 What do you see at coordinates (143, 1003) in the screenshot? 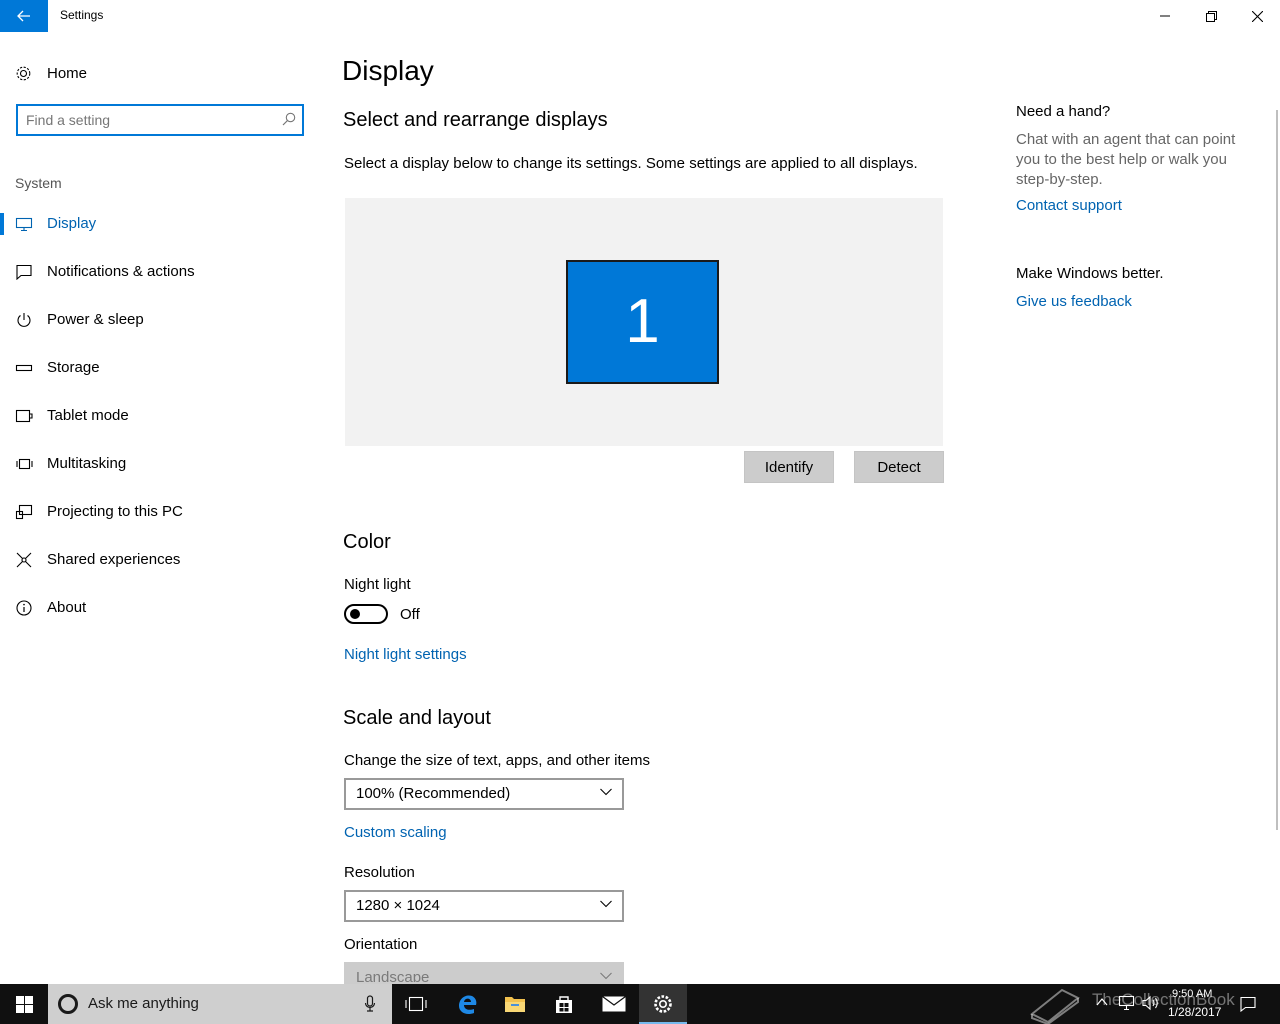
I see `cortana-placeholder: Ask me anything` at bounding box center [143, 1003].